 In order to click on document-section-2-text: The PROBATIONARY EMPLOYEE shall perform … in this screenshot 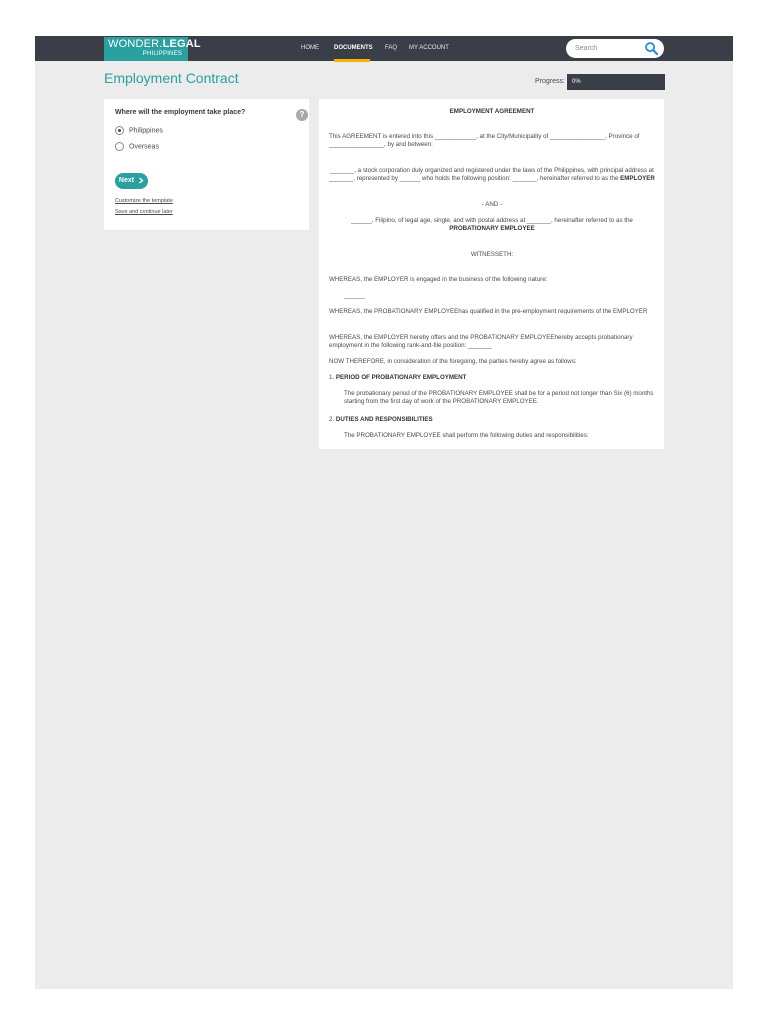, I will do `click(466, 435)`.